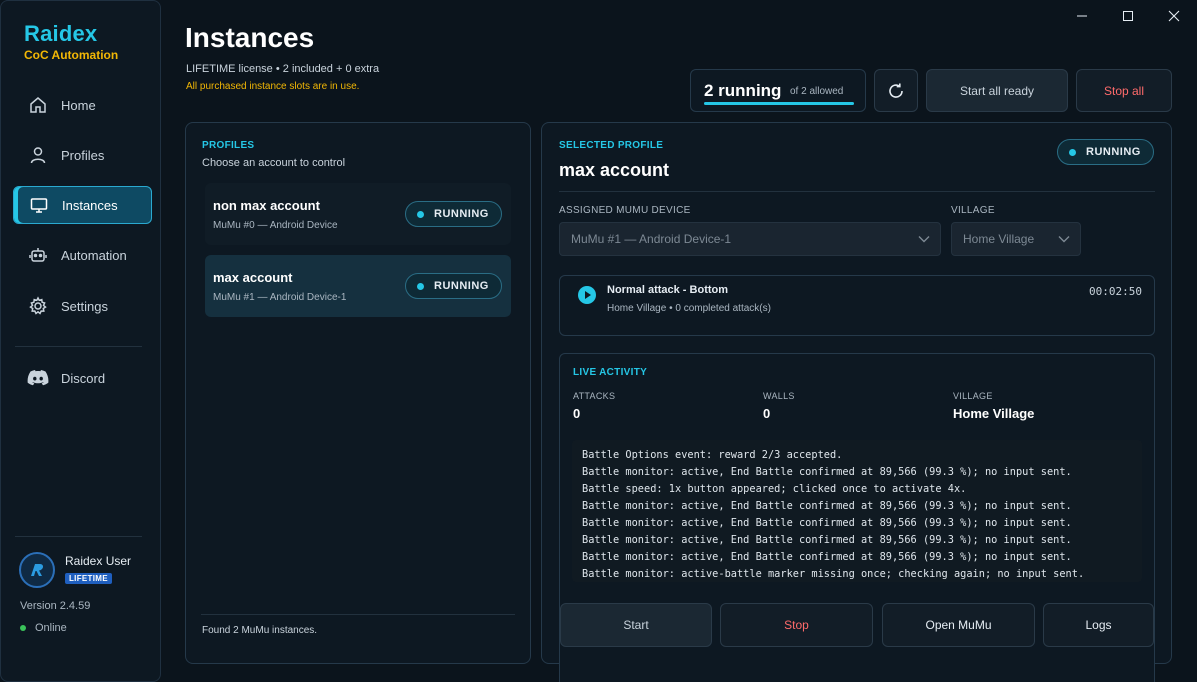 The image size is (1197, 682). What do you see at coordinates (611, 145) in the screenshot?
I see `selected-section-label: SELECTED PROFILE` at bounding box center [611, 145].